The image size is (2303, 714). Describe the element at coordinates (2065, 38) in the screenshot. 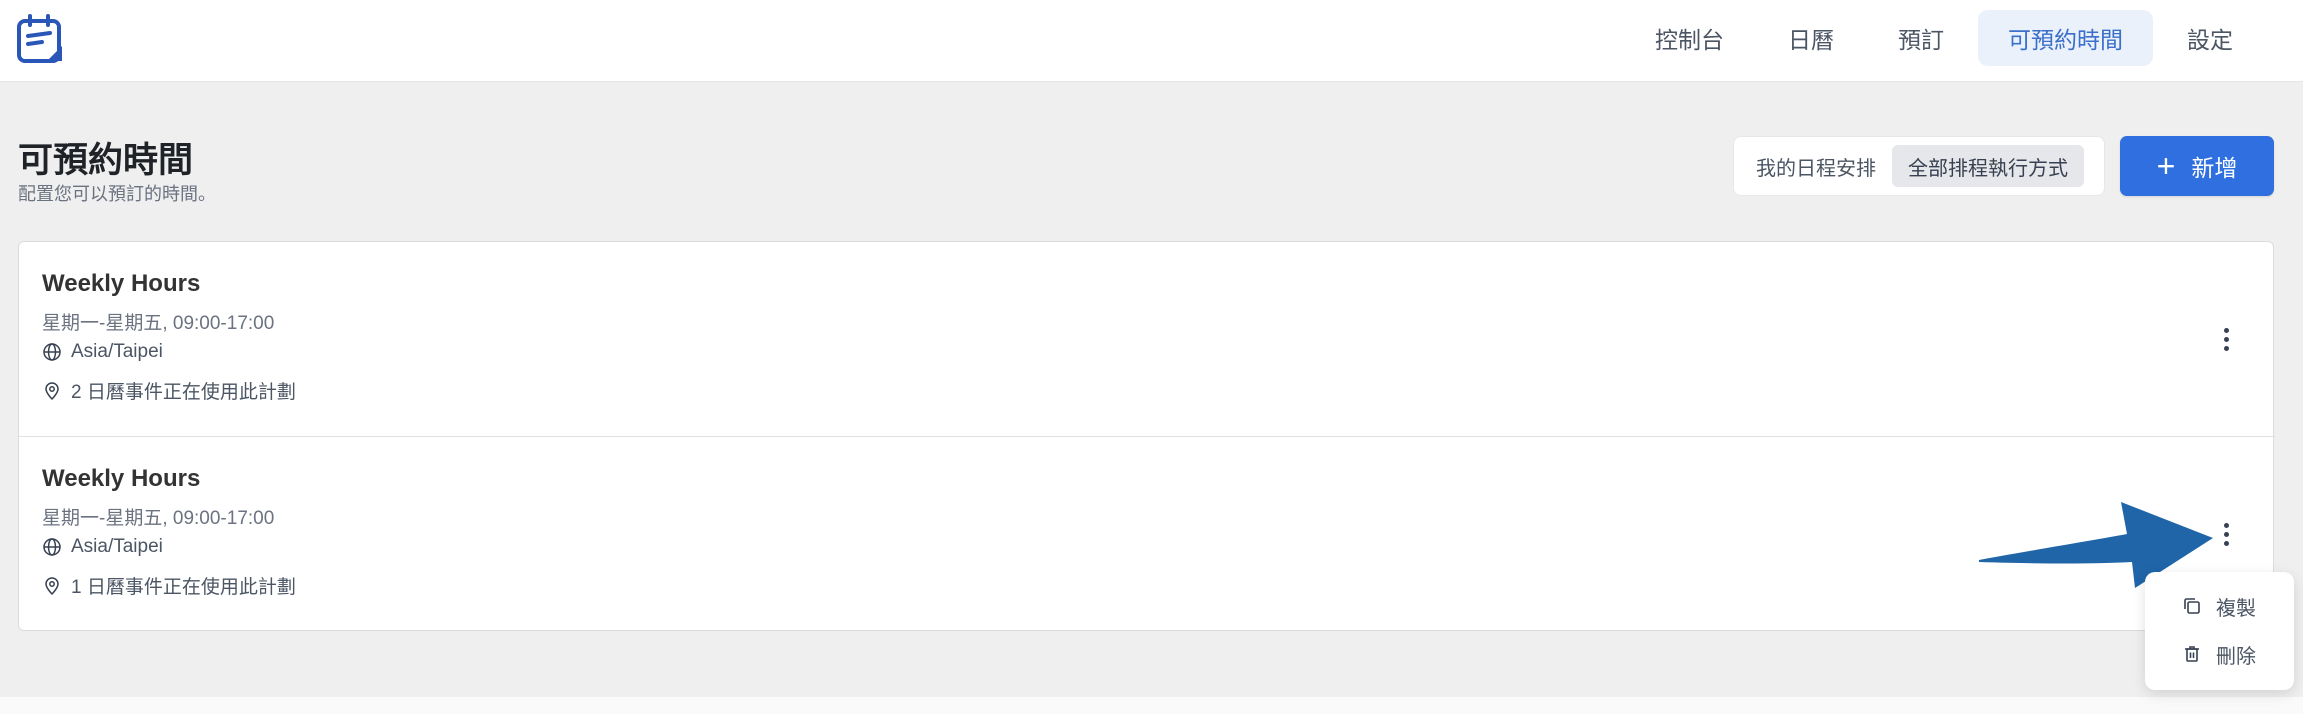

I see `nav-availability: 可預約時間` at that location.